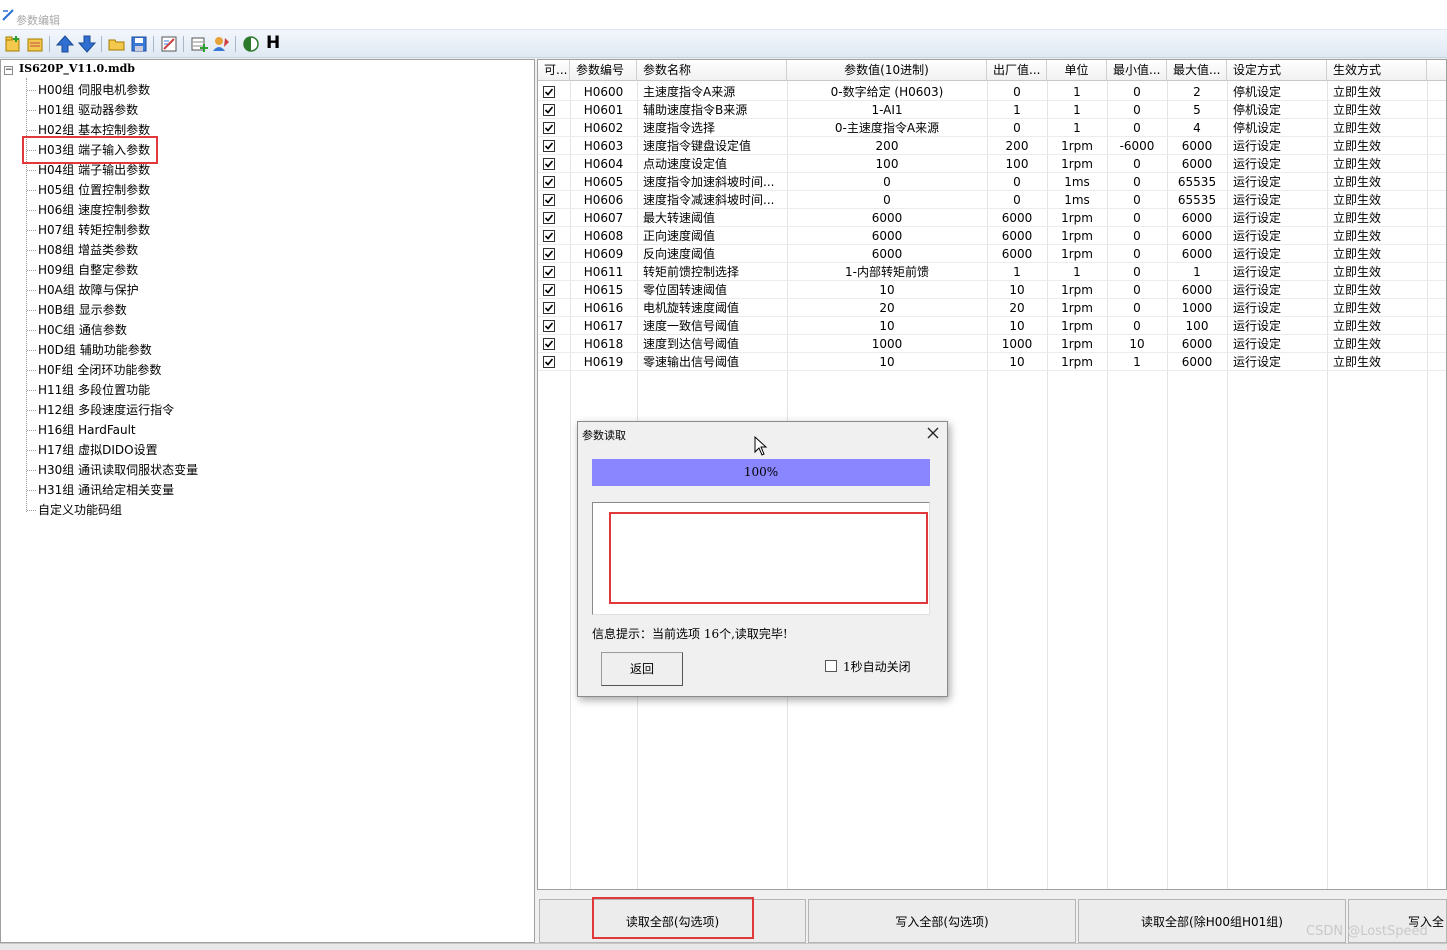 The width and height of the screenshot is (1447, 950). I want to click on tree-item: H0D组 辅助功能参数, so click(89, 350).